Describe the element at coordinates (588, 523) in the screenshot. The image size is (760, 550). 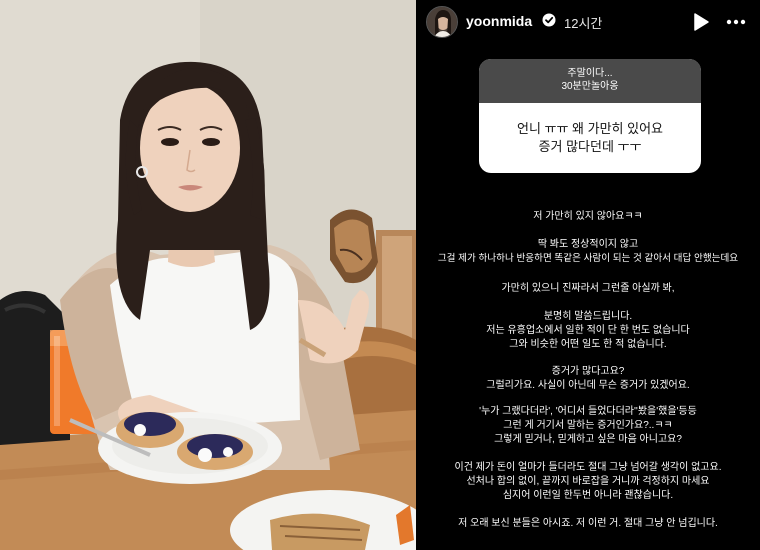
I see `story-line: 저 오래 보신 분들은 아시죠. 저 이런 거. 절대 그냥 안 넘깁니다.` at that location.